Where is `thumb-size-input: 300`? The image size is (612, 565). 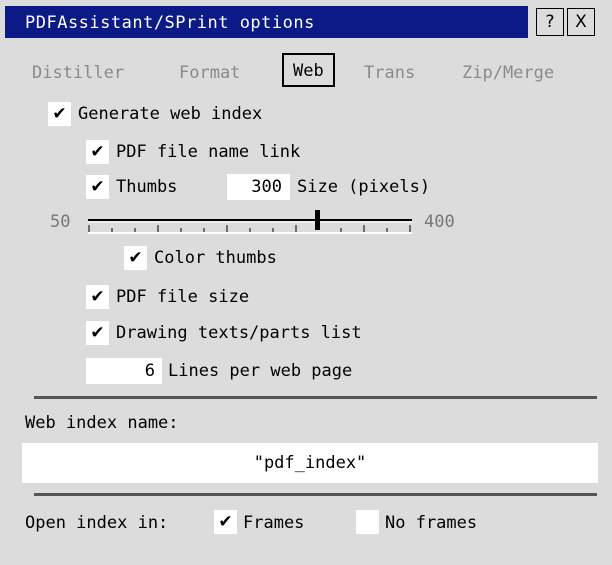
thumb-size-input: 300 is located at coordinates (258, 187).